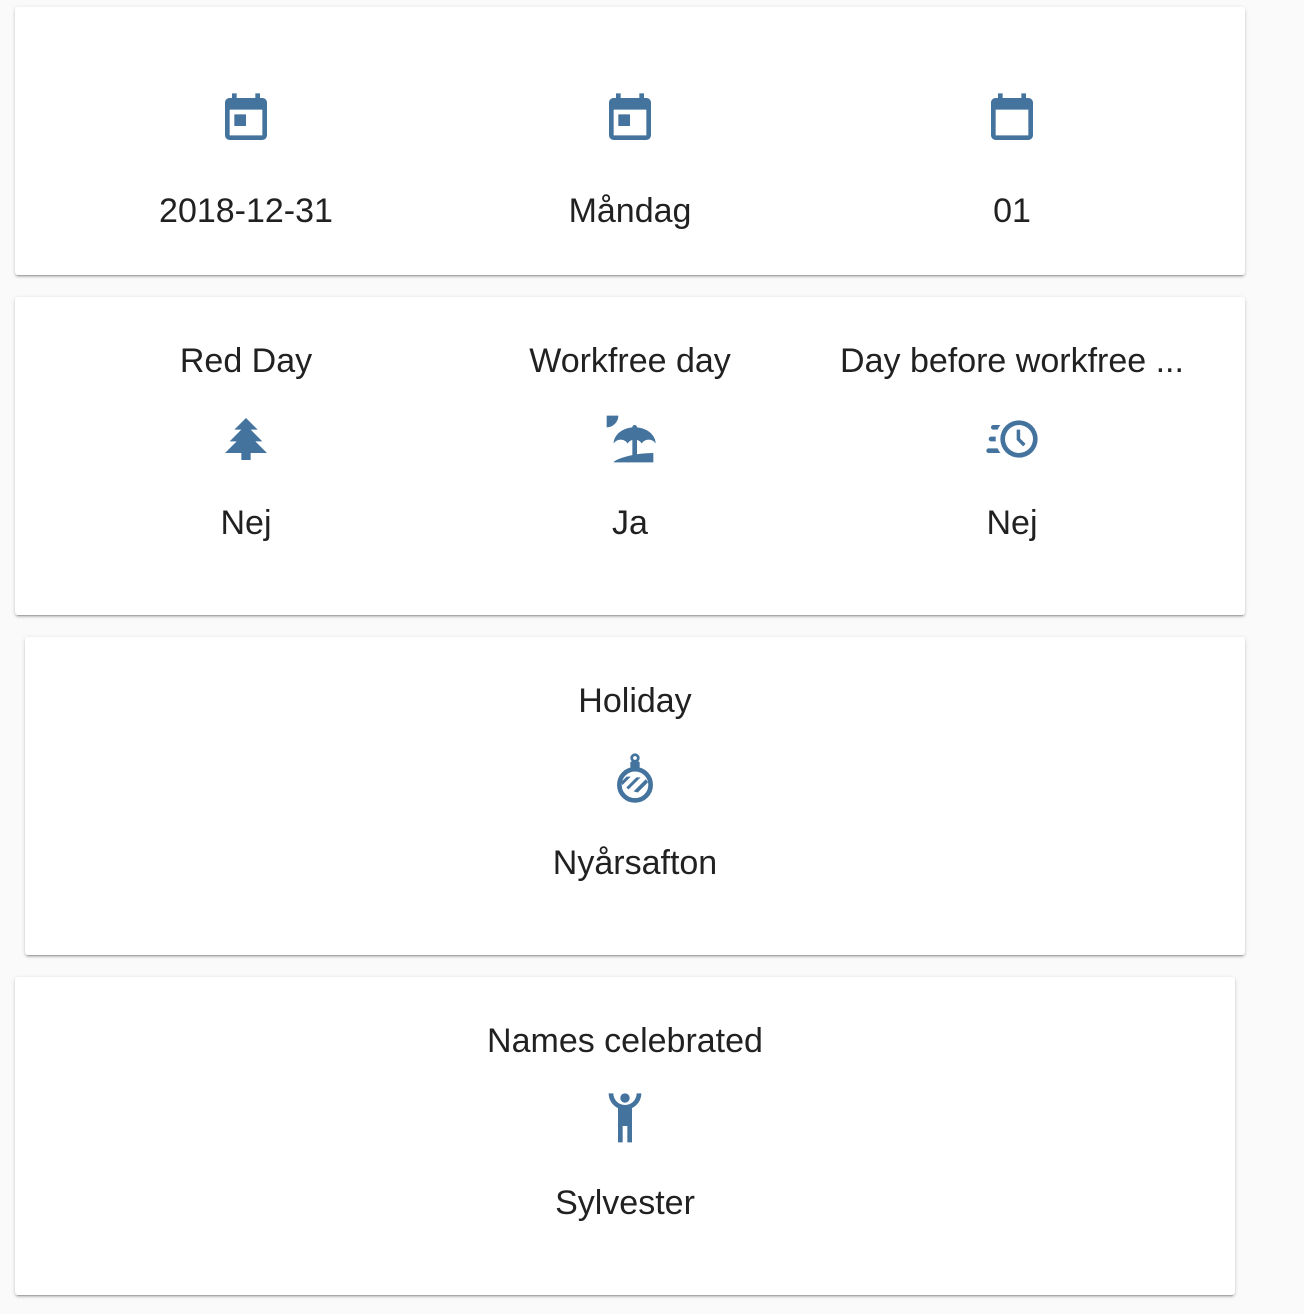 Image resolution: width=1304 pixels, height=1314 pixels. Describe the element at coordinates (246, 161) in the screenshot. I see `date-cell: 2018-12-31` at that location.